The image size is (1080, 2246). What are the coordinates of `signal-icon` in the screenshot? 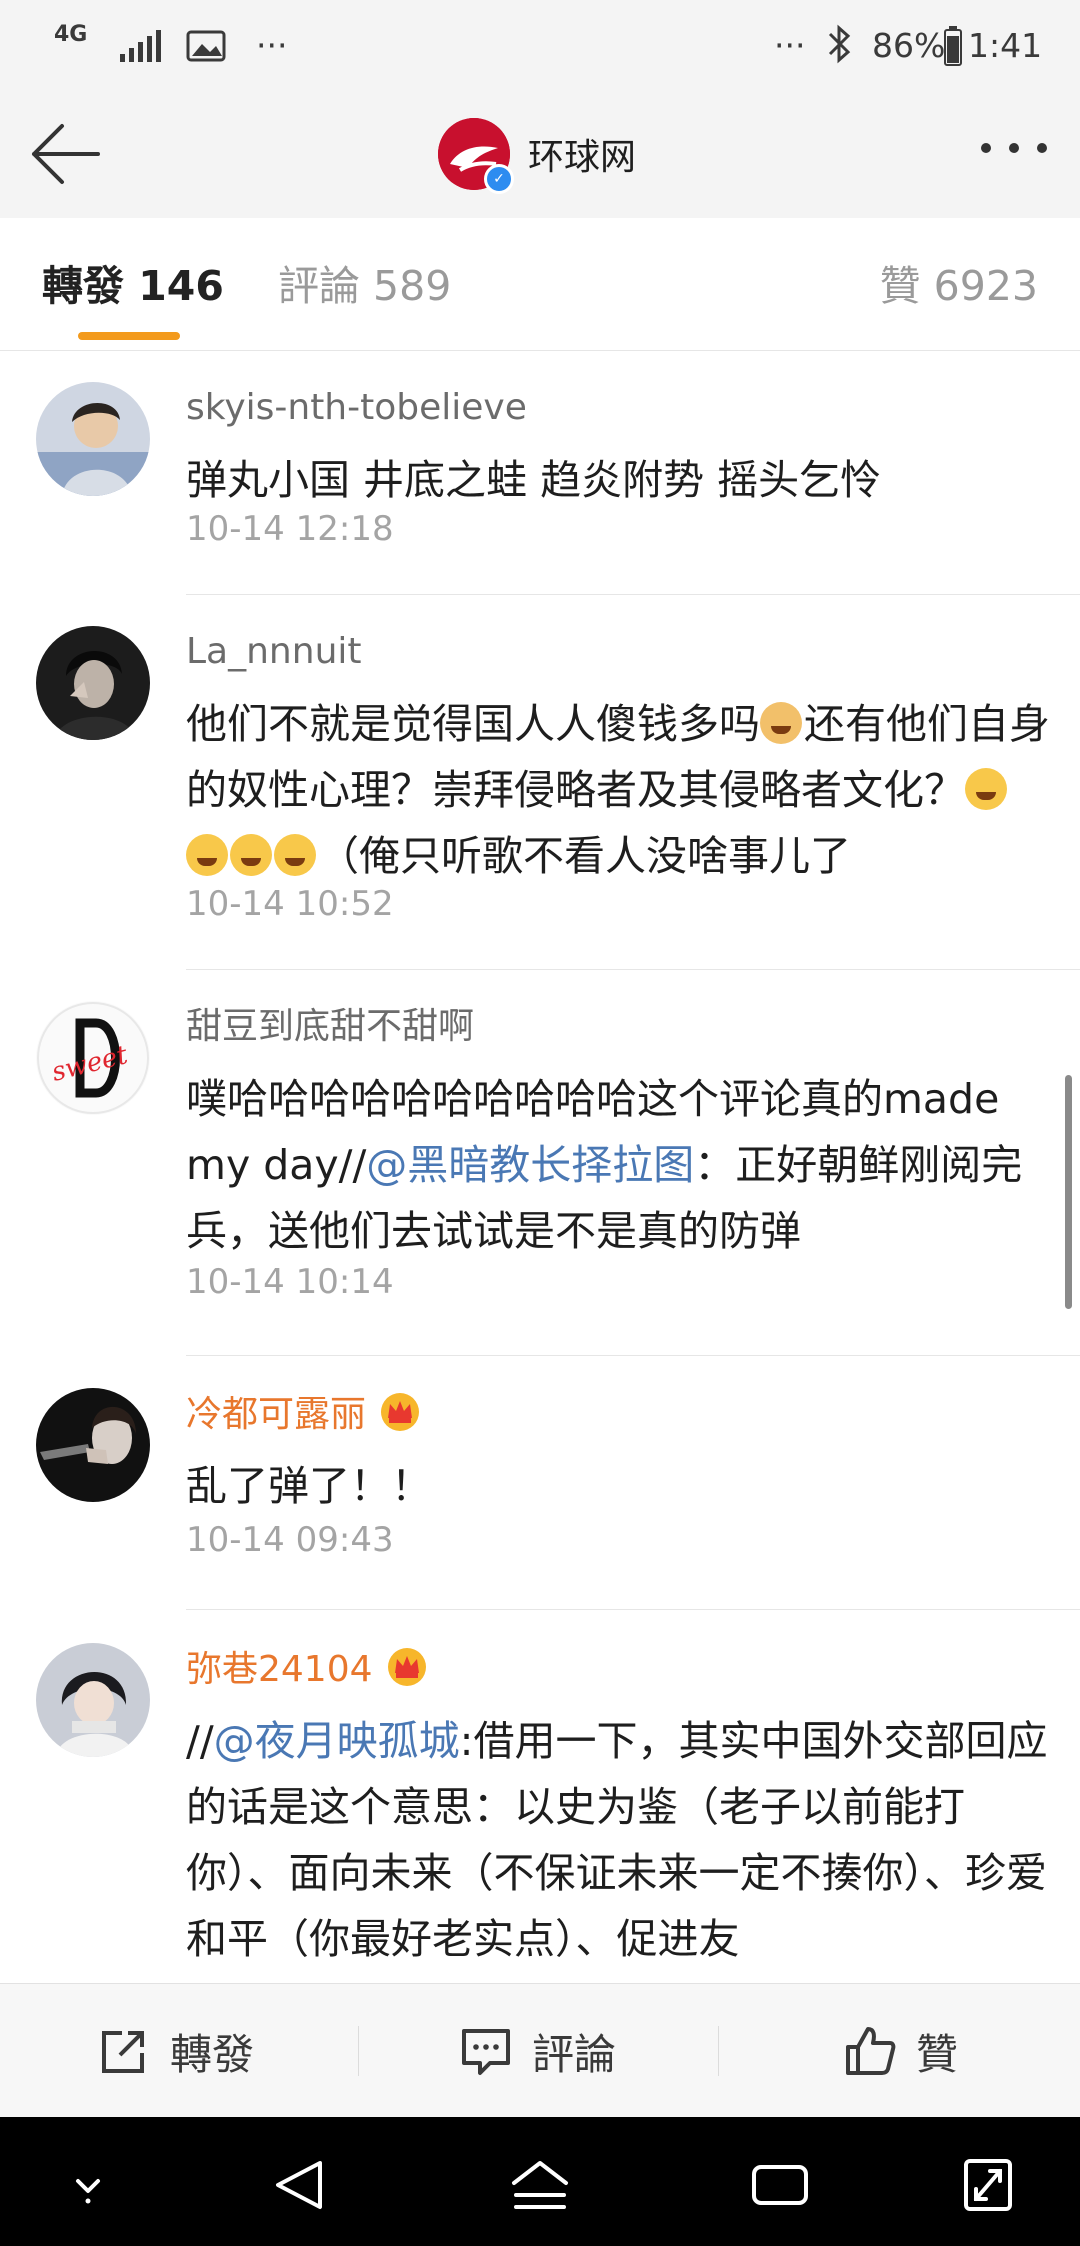 It's located at (140, 46).